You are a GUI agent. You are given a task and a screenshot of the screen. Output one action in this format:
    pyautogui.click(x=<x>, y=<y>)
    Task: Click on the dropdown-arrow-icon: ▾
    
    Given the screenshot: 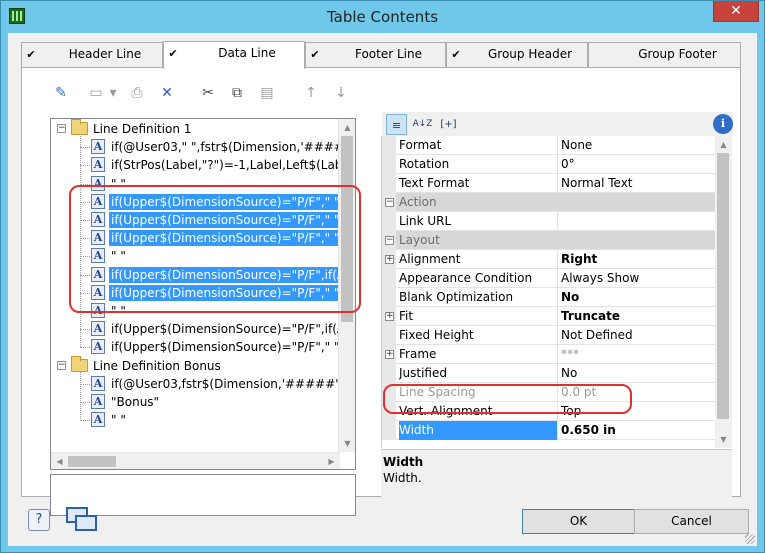 What is the action you would take?
    pyautogui.click(x=113, y=93)
    